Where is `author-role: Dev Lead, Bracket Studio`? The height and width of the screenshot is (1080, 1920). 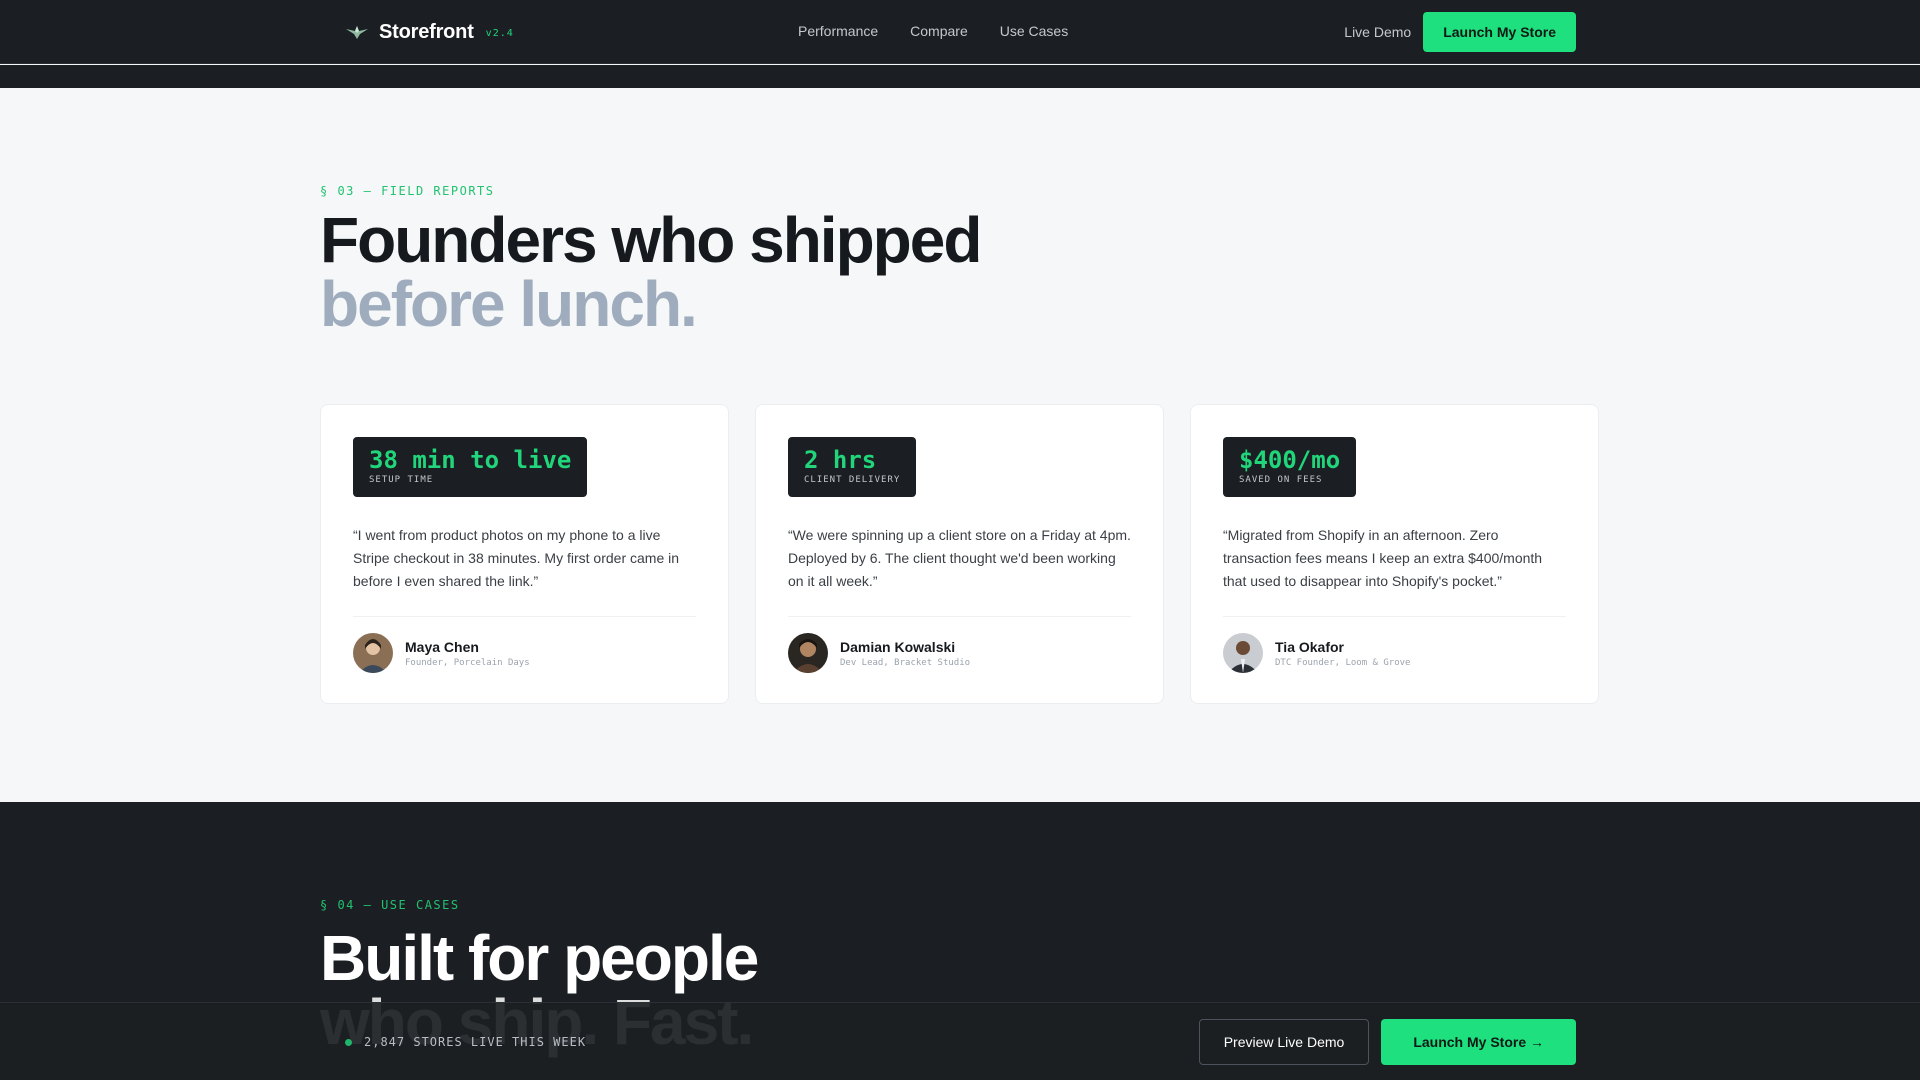
author-role: Dev Lead, Bracket Studio is located at coordinates (905, 662).